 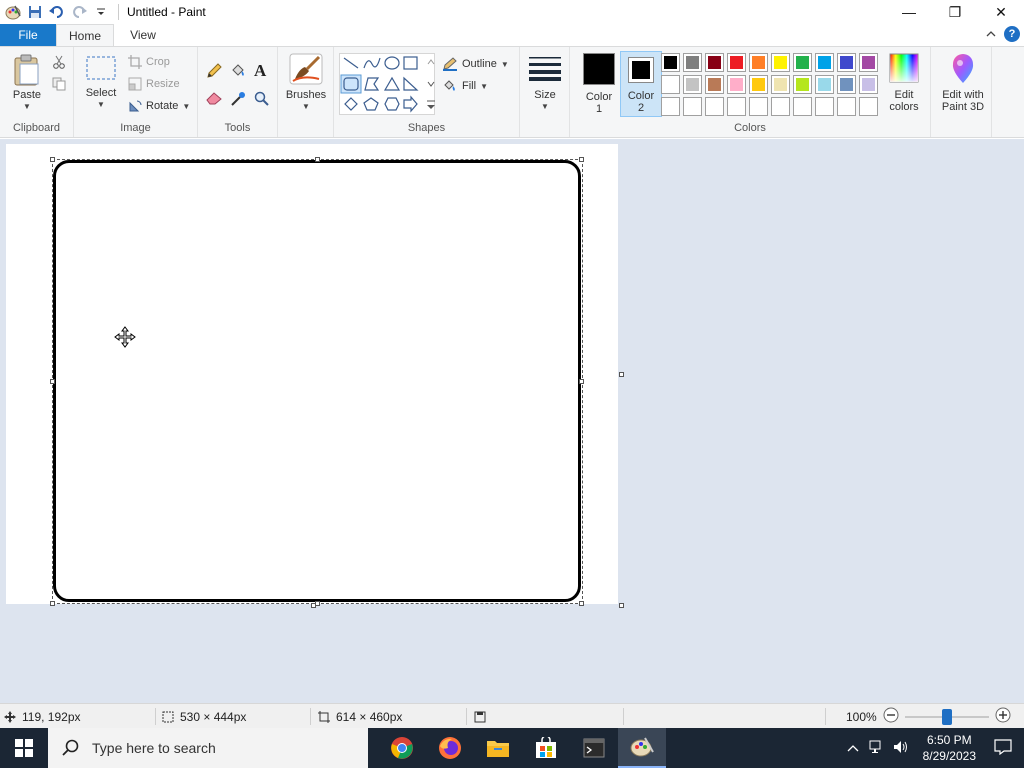 What do you see at coordinates (57, 12) in the screenshot?
I see `undo-icon` at bounding box center [57, 12].